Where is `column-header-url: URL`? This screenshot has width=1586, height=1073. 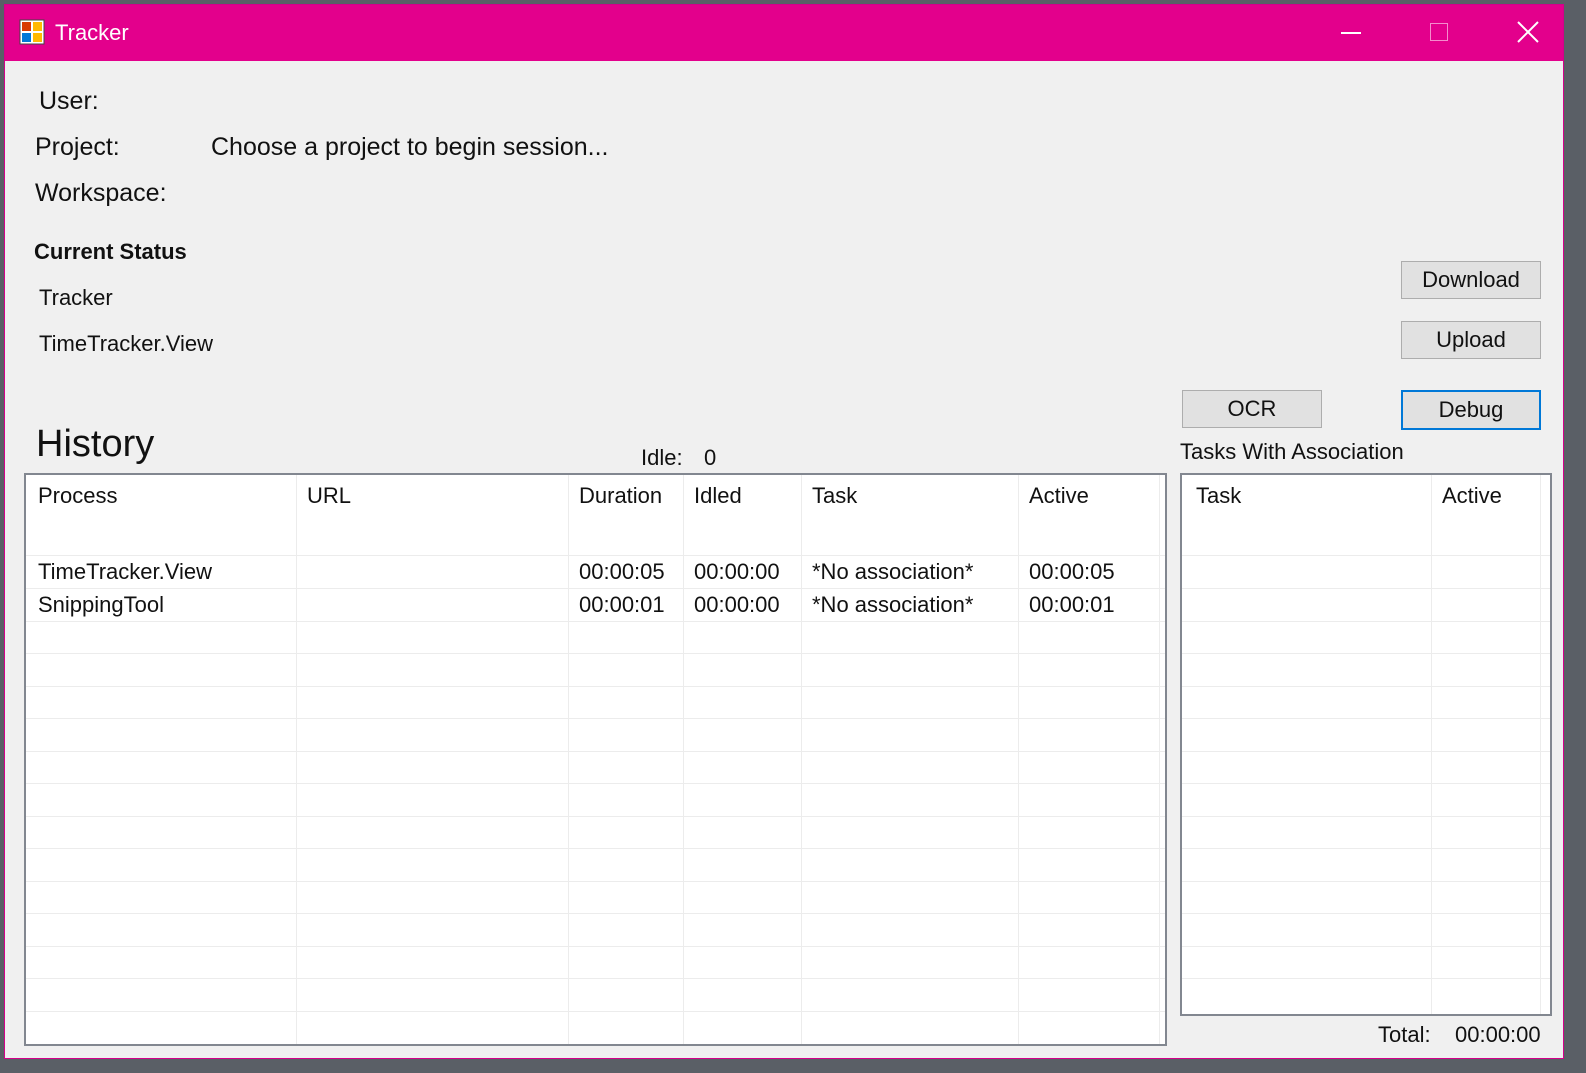
column-header-url: URL is located at coordinates (329, 496).